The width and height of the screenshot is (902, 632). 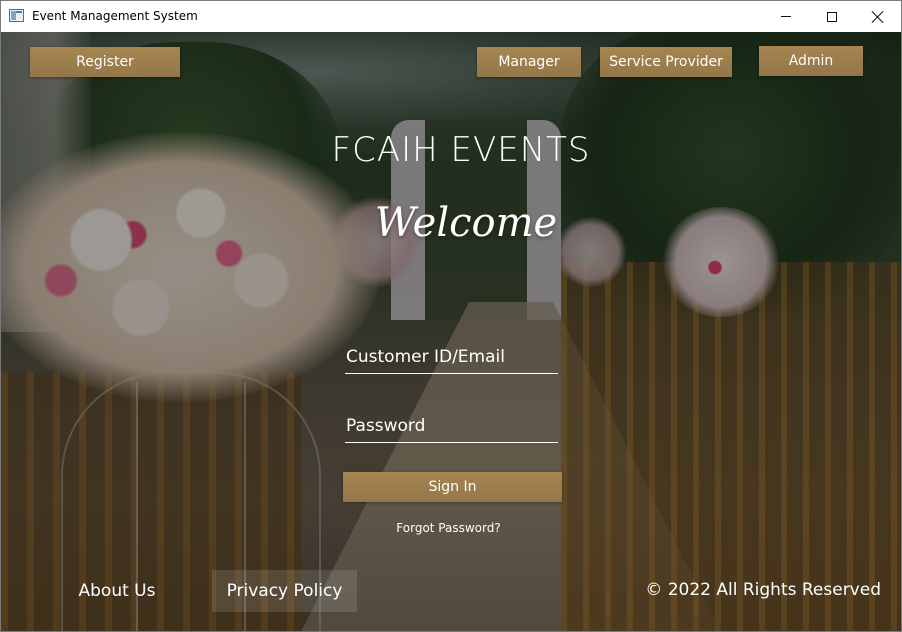 I want to click on close-button, so click(x=878, y=16).